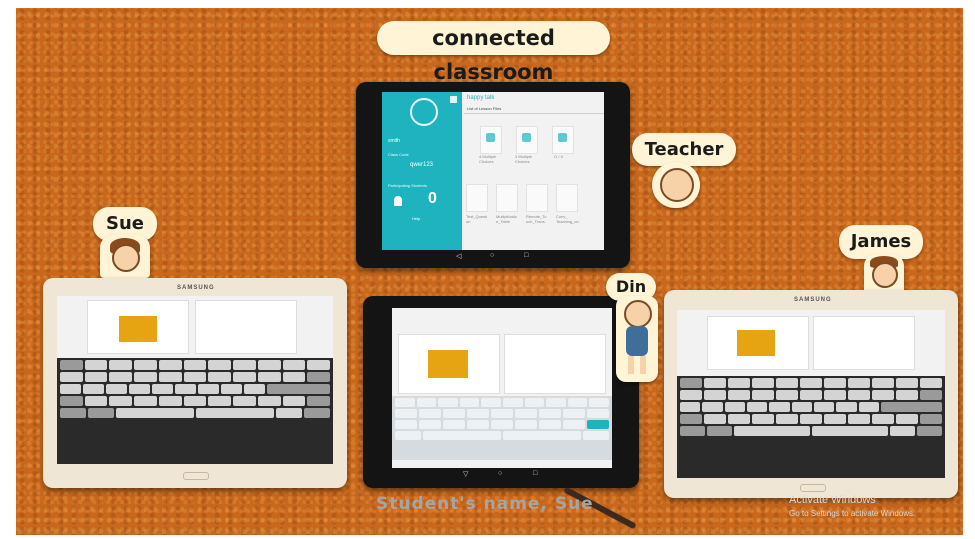  Describe the element at coordinates (484, 108) in the screenshot. I see `lesson-files-tab: List of Lesson Files` at that location.